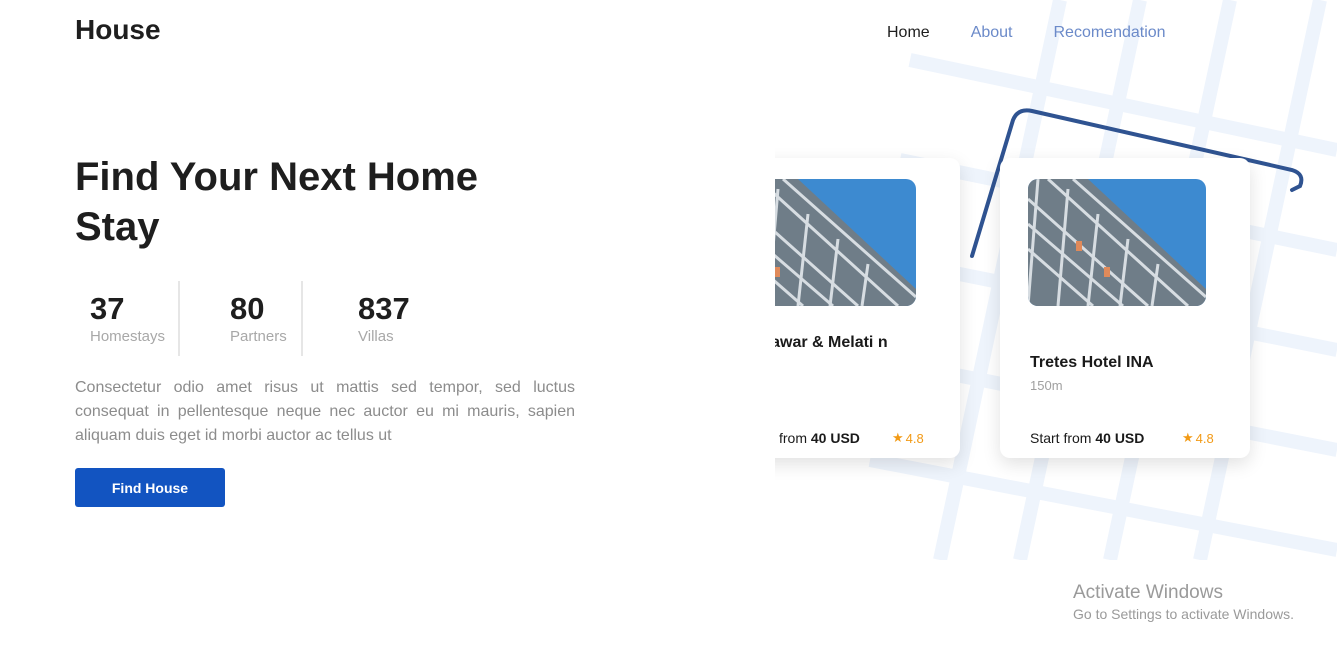 The width and height of the screenshot is (1337, 660). I want to click on stat-value: 37, so click(107, 308).